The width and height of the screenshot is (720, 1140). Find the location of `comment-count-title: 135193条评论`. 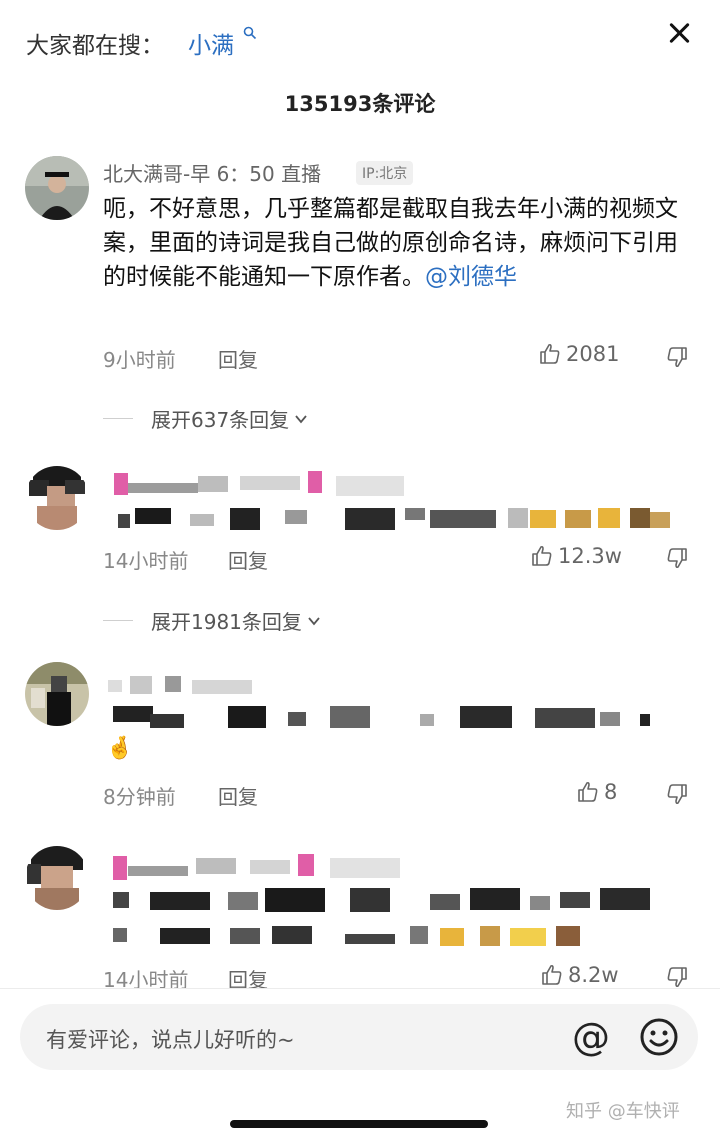

comment-count-title: 135193条评论 is located at coordinates (360, 104).